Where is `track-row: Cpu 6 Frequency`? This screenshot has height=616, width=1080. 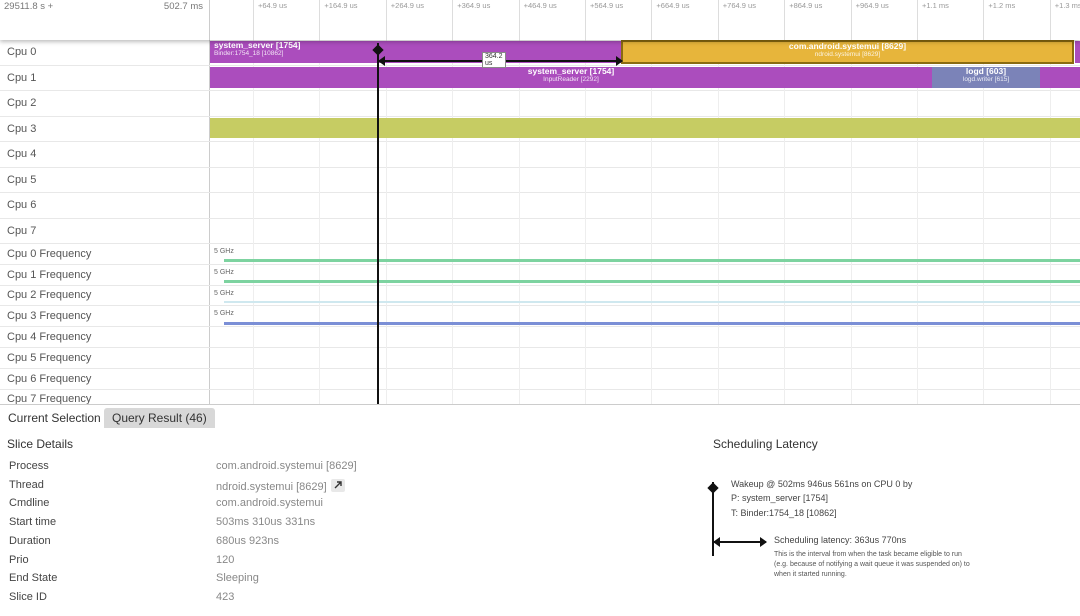 track-row: Cpu 6 Frequency is located at coordinates (540, 379).